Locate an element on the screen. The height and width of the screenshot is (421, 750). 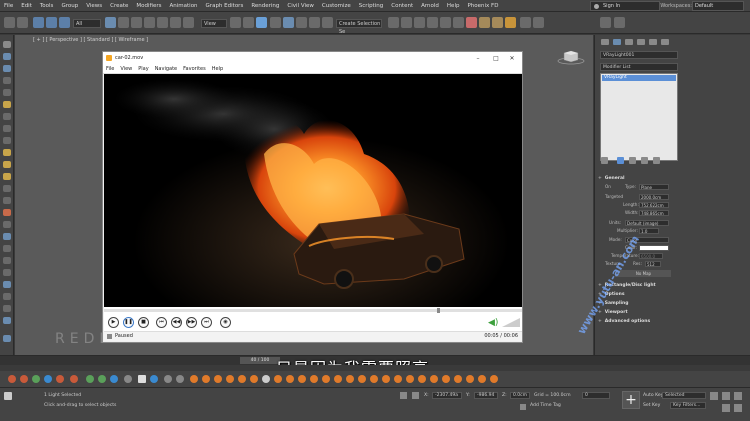
play-animation-icon is located at coordinates (142, 379).